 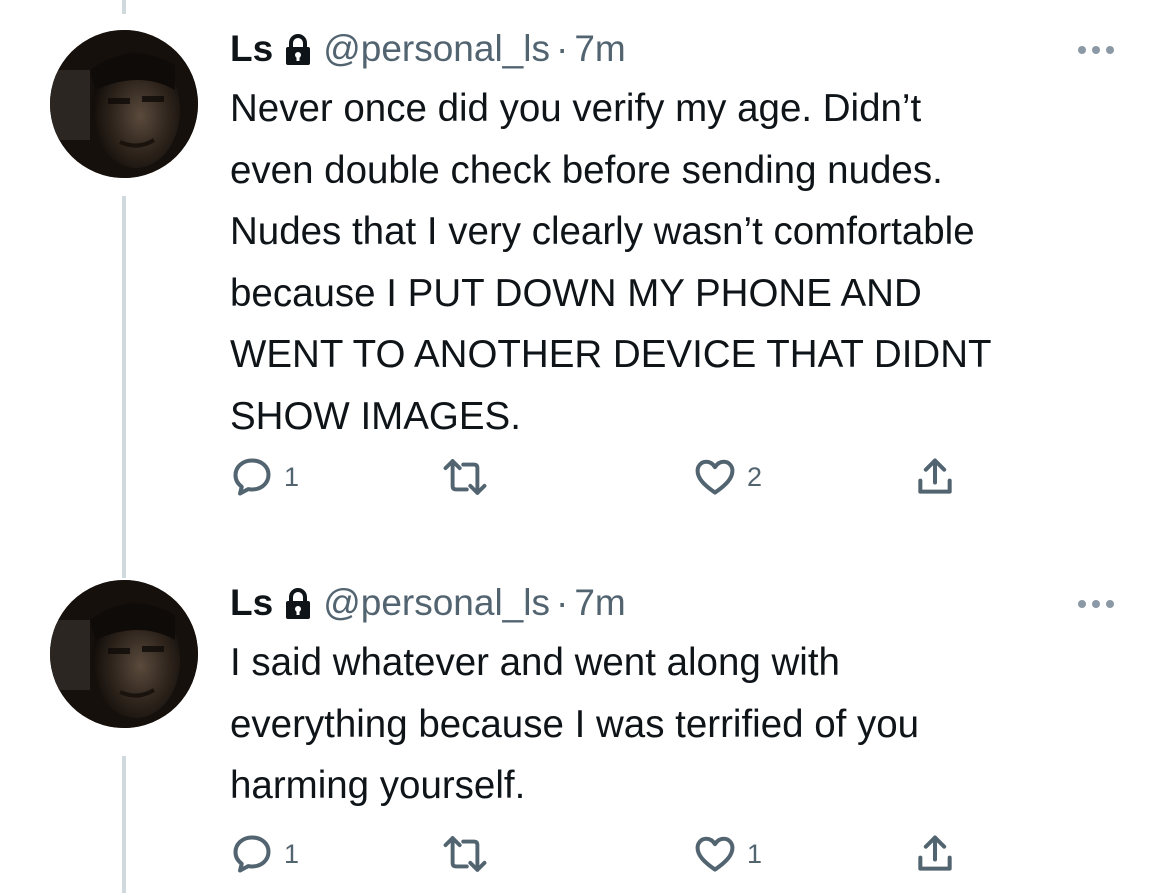 What do you see at coordinates (755, 476) in the screenshot?
I see `like-count: 2` at bounding box center [755, 476].